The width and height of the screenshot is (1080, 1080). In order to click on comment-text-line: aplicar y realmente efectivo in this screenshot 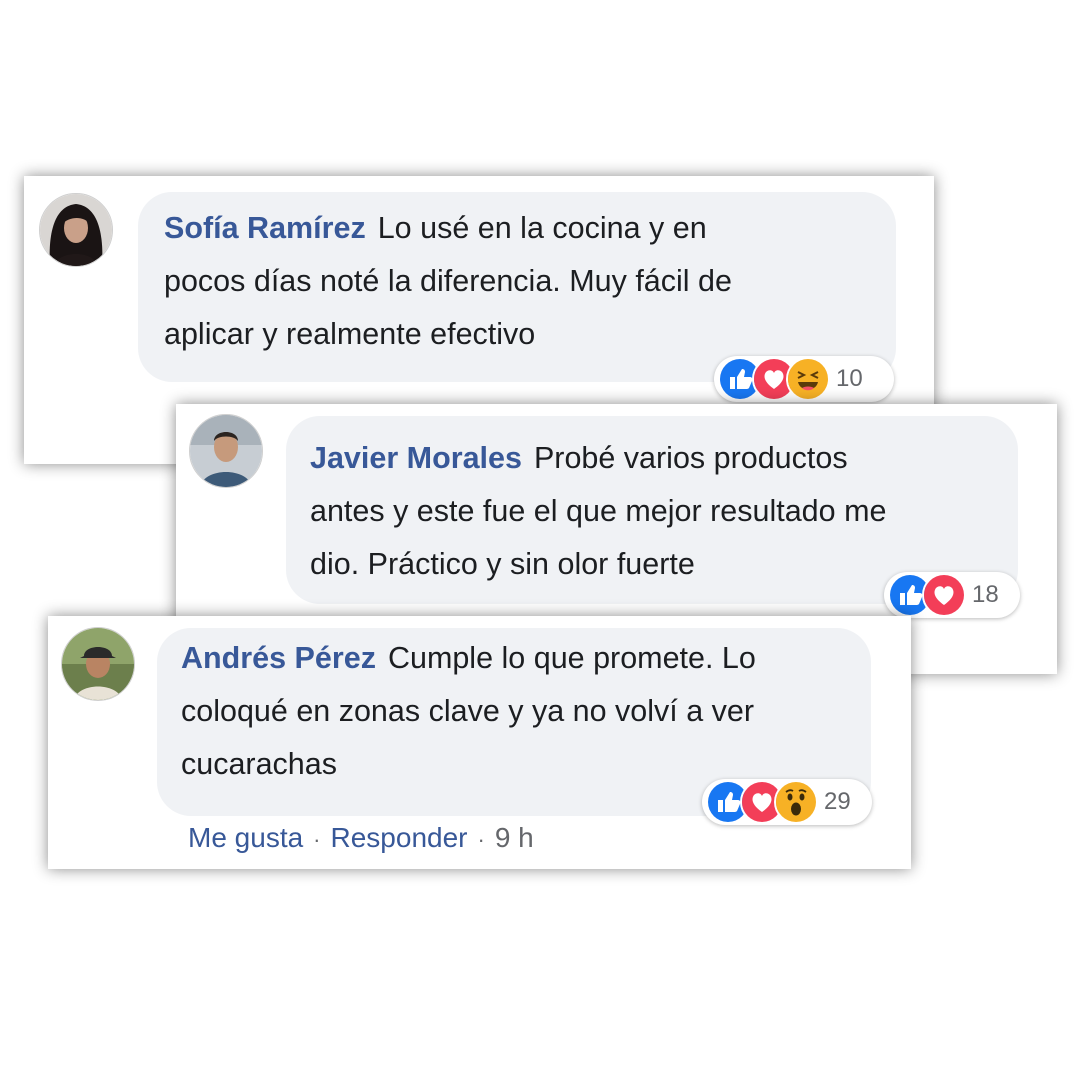, I will do `click(350, 334)`.